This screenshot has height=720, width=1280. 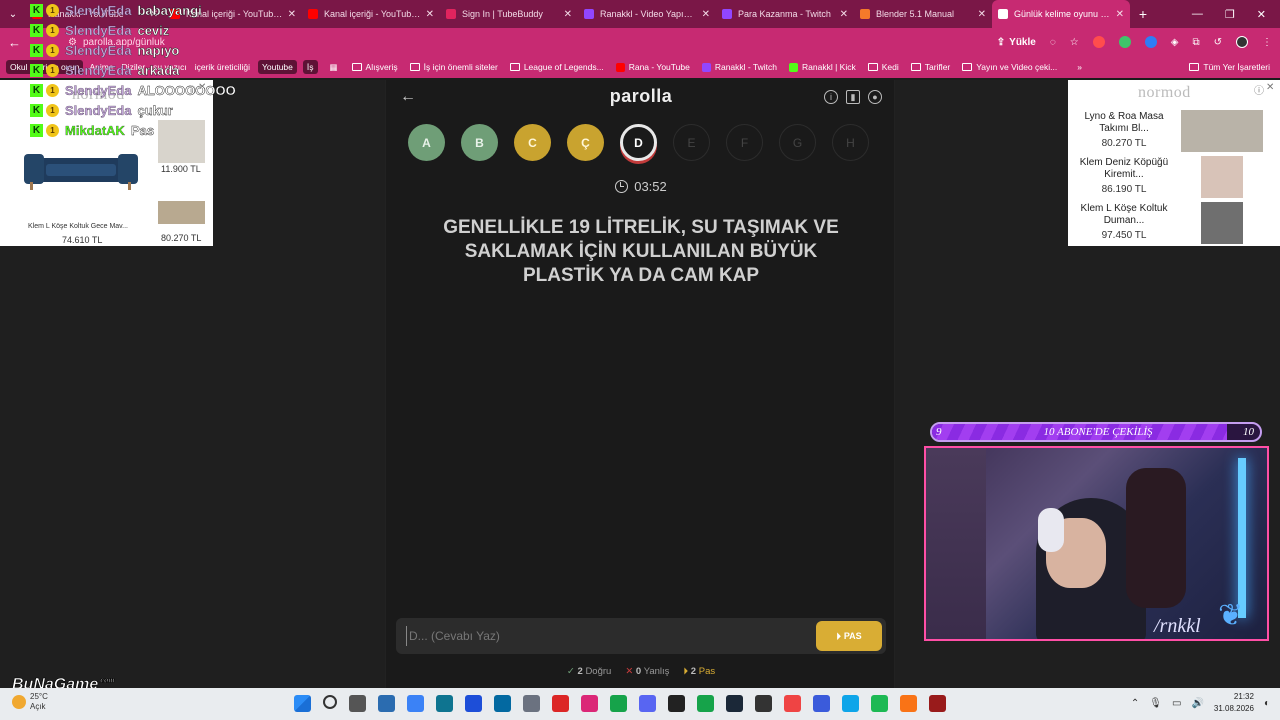 What do you see at coordinates (937, 703) in the screenshot?
I see `app10-icon` at bounding box center [937, 703].